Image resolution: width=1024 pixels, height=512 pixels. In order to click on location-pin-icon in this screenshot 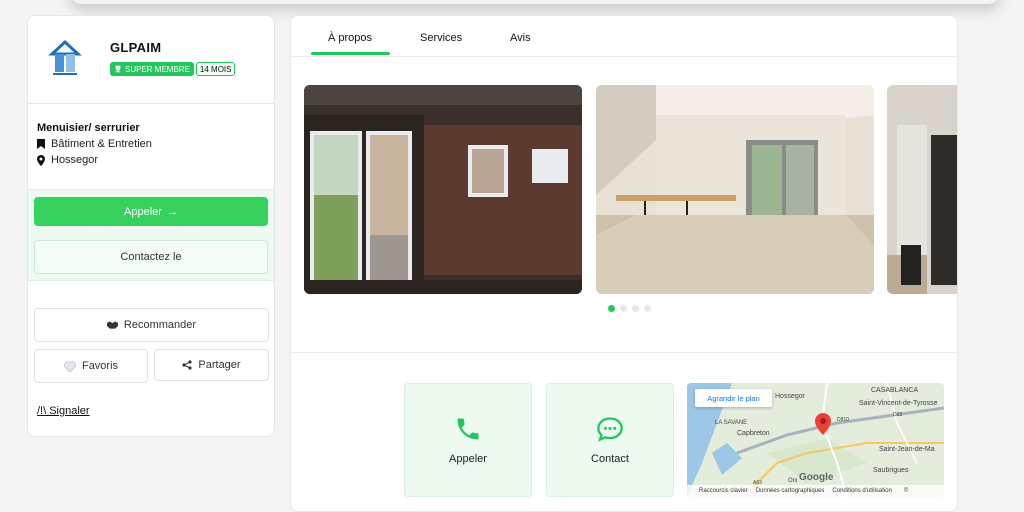, I will do `click(41, 160)`.